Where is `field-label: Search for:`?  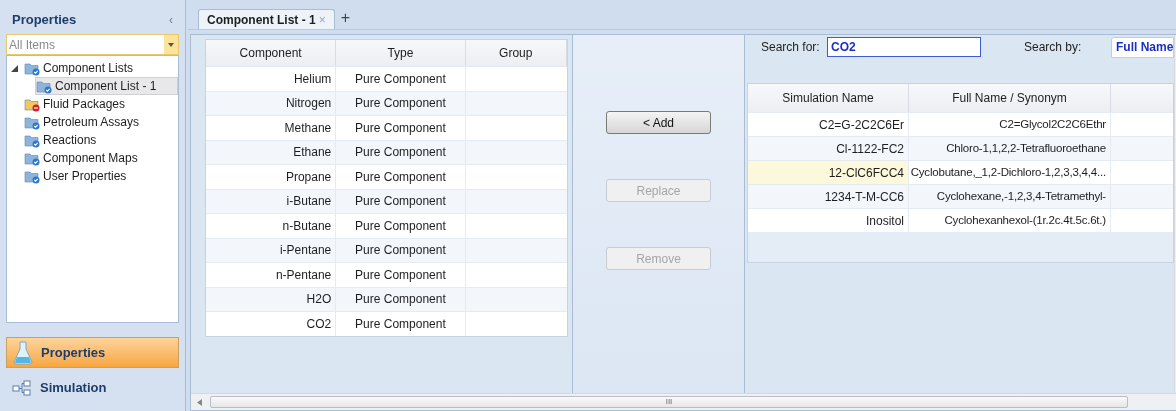 field-label: Search for: is located at coordinates (791, 47).